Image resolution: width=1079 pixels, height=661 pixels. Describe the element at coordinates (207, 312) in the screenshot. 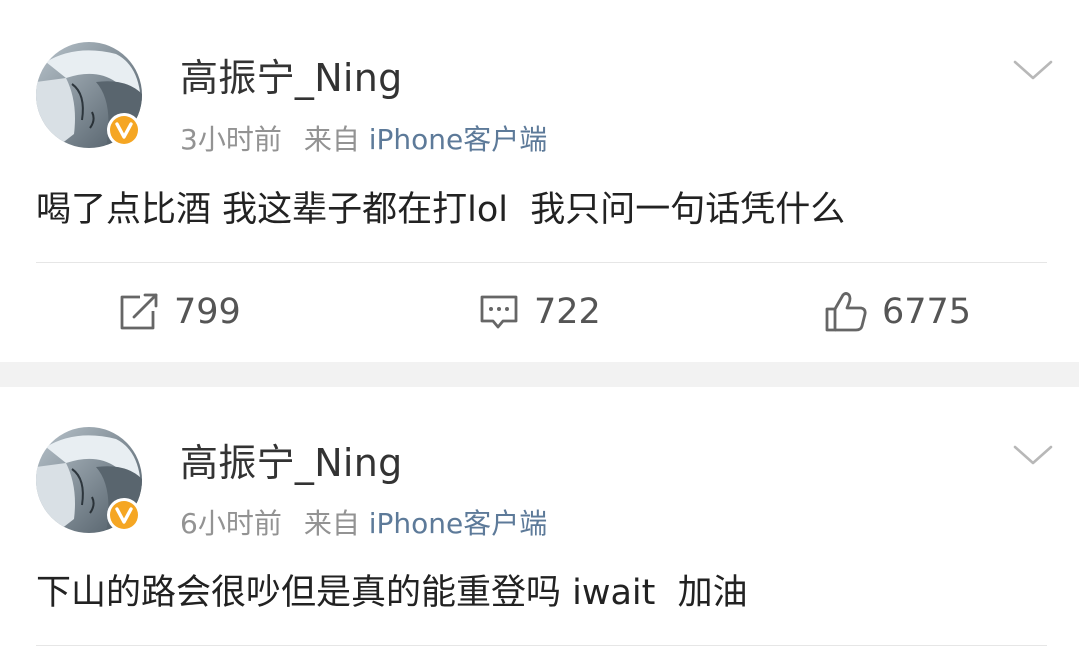

I see `repost-count: 799` at that location.